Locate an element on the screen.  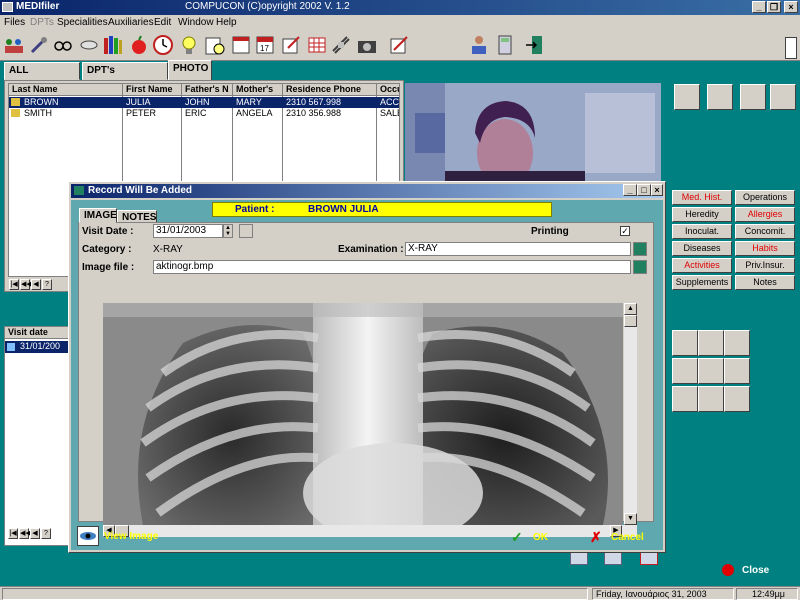
open-folder-icon is located at coordinates (640, 249).